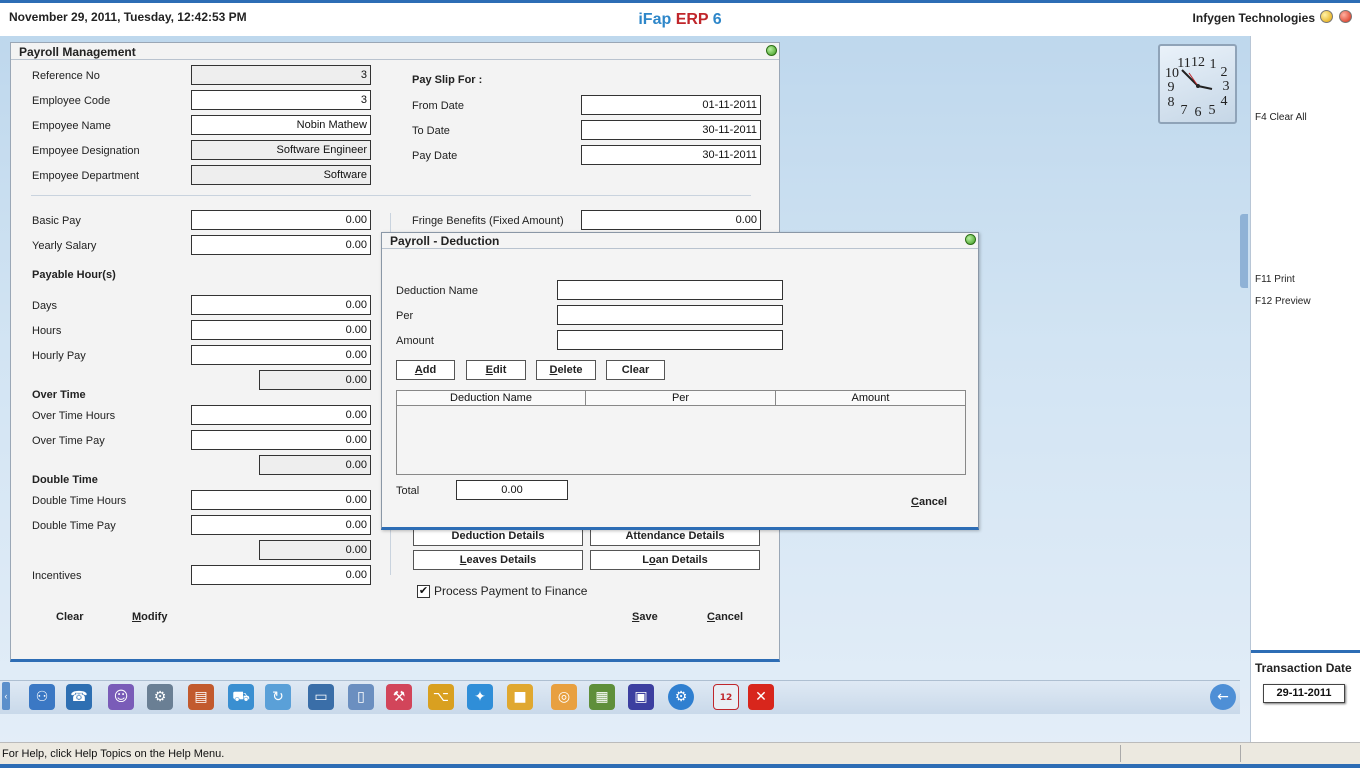 The width and height of the screenshot is (1360, 768). I want to click on refresh-icon: ↻, so click(278, 697).